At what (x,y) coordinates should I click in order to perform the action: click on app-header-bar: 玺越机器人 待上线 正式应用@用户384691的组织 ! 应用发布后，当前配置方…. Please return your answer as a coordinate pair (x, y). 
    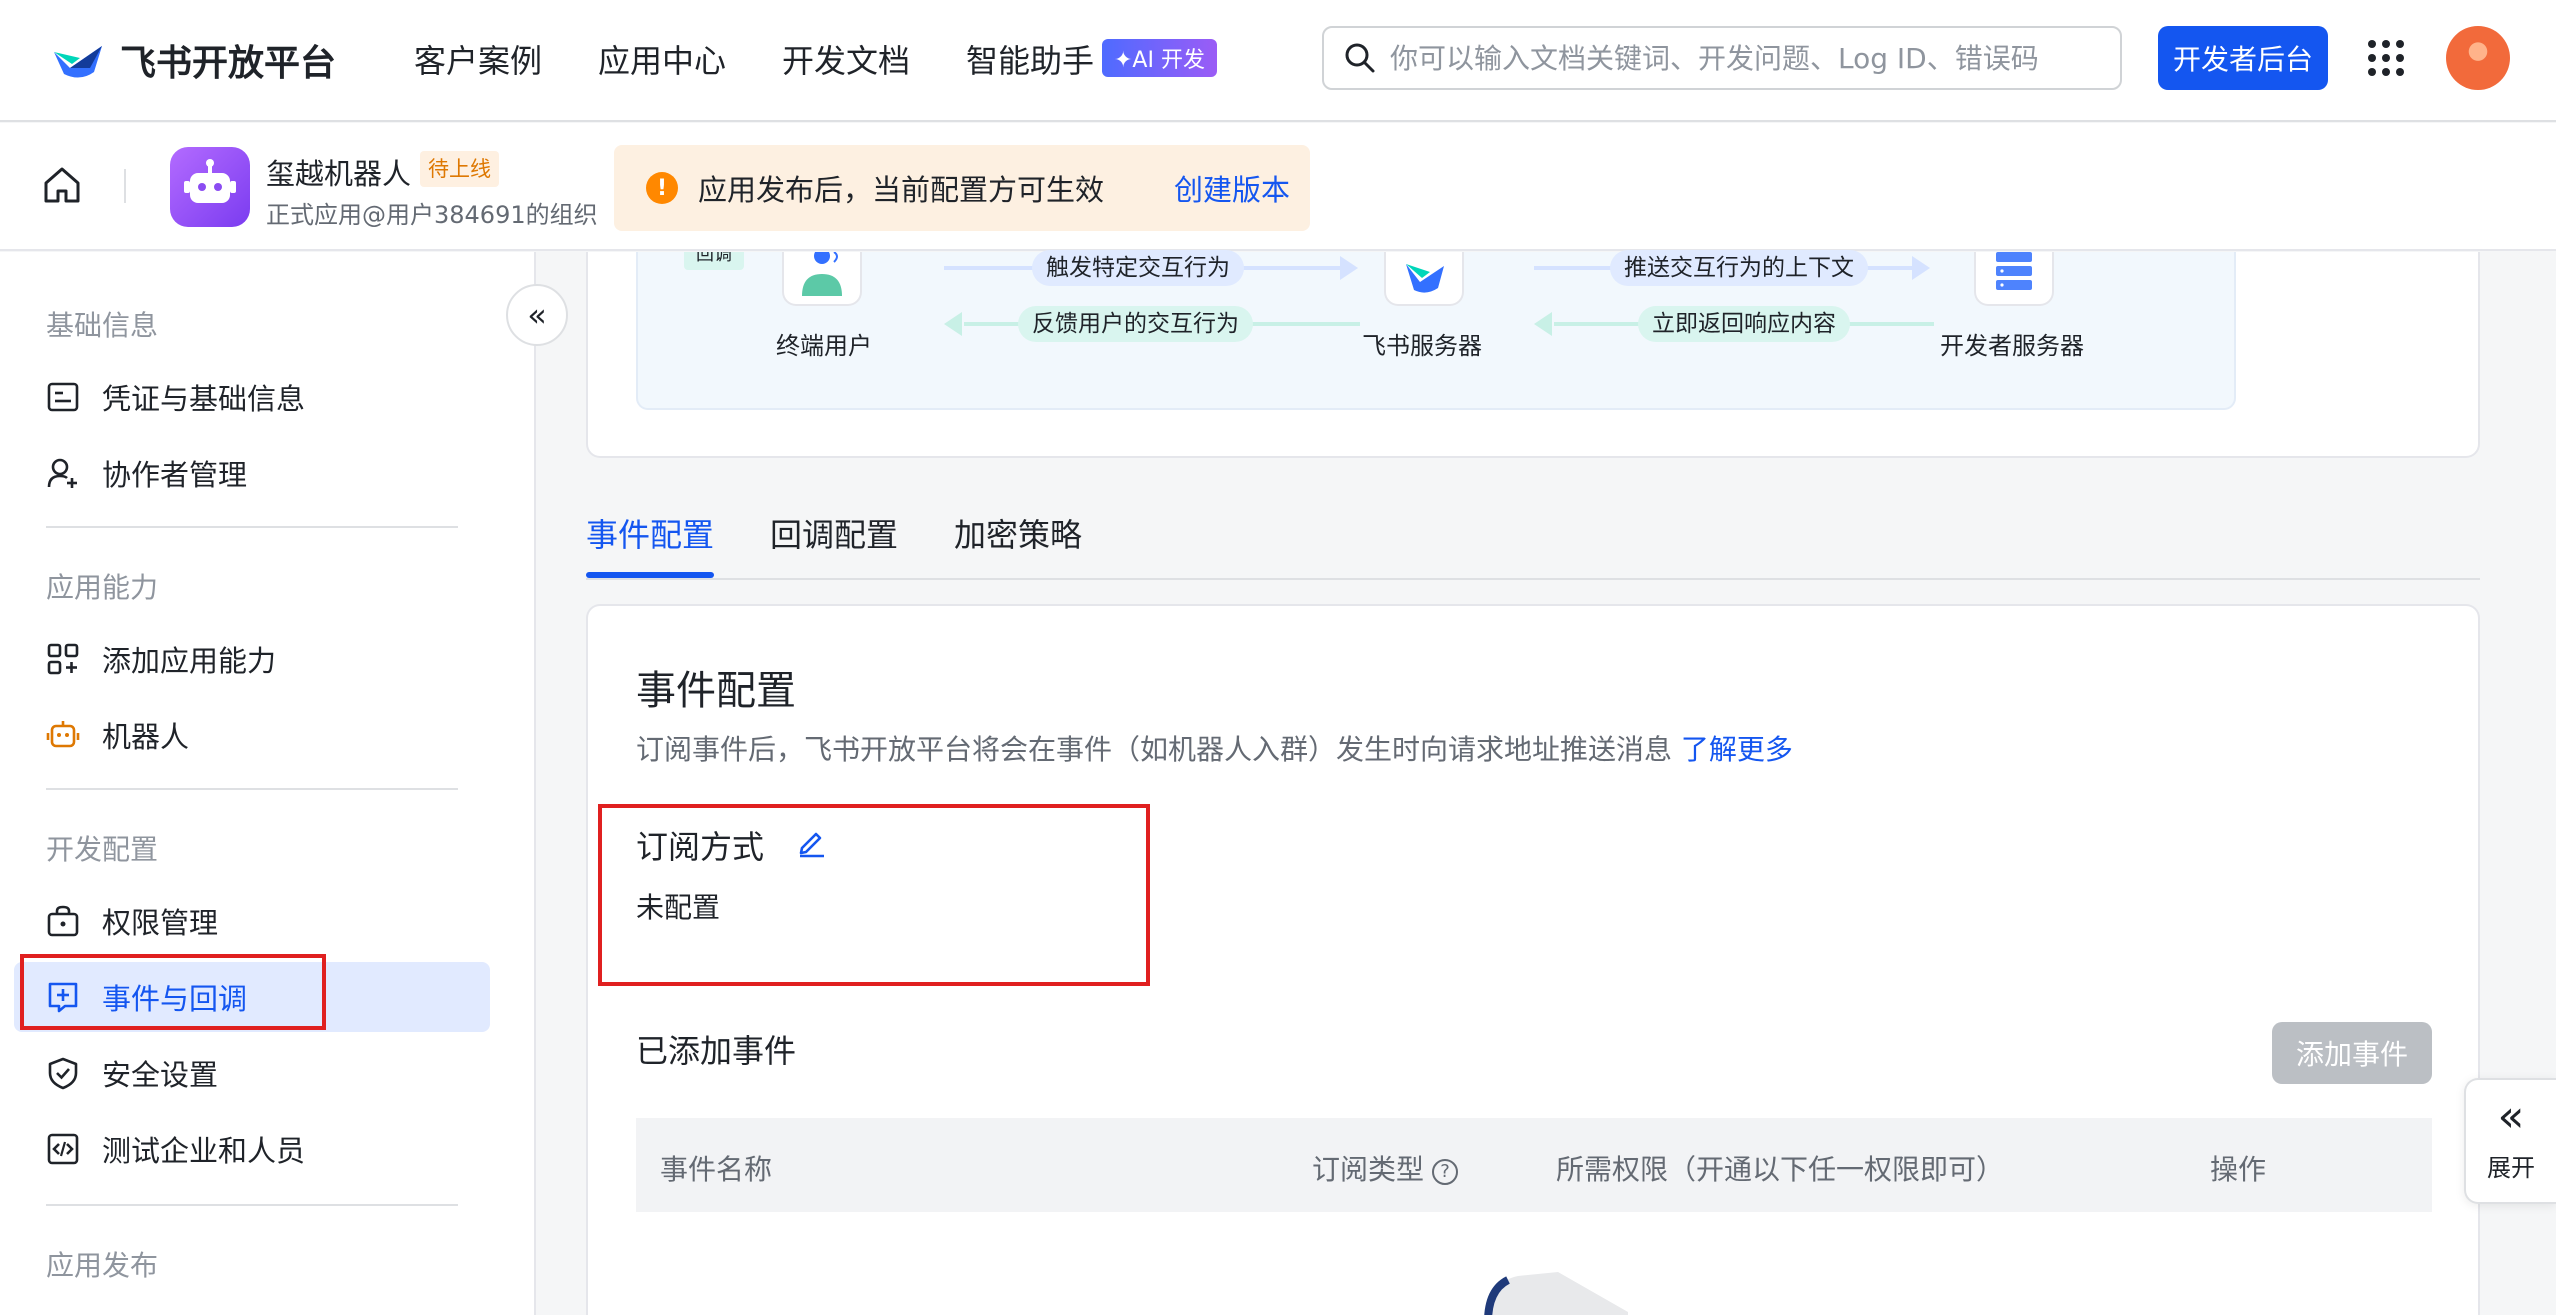
    Looking at the image, I should click on (1278, 187).